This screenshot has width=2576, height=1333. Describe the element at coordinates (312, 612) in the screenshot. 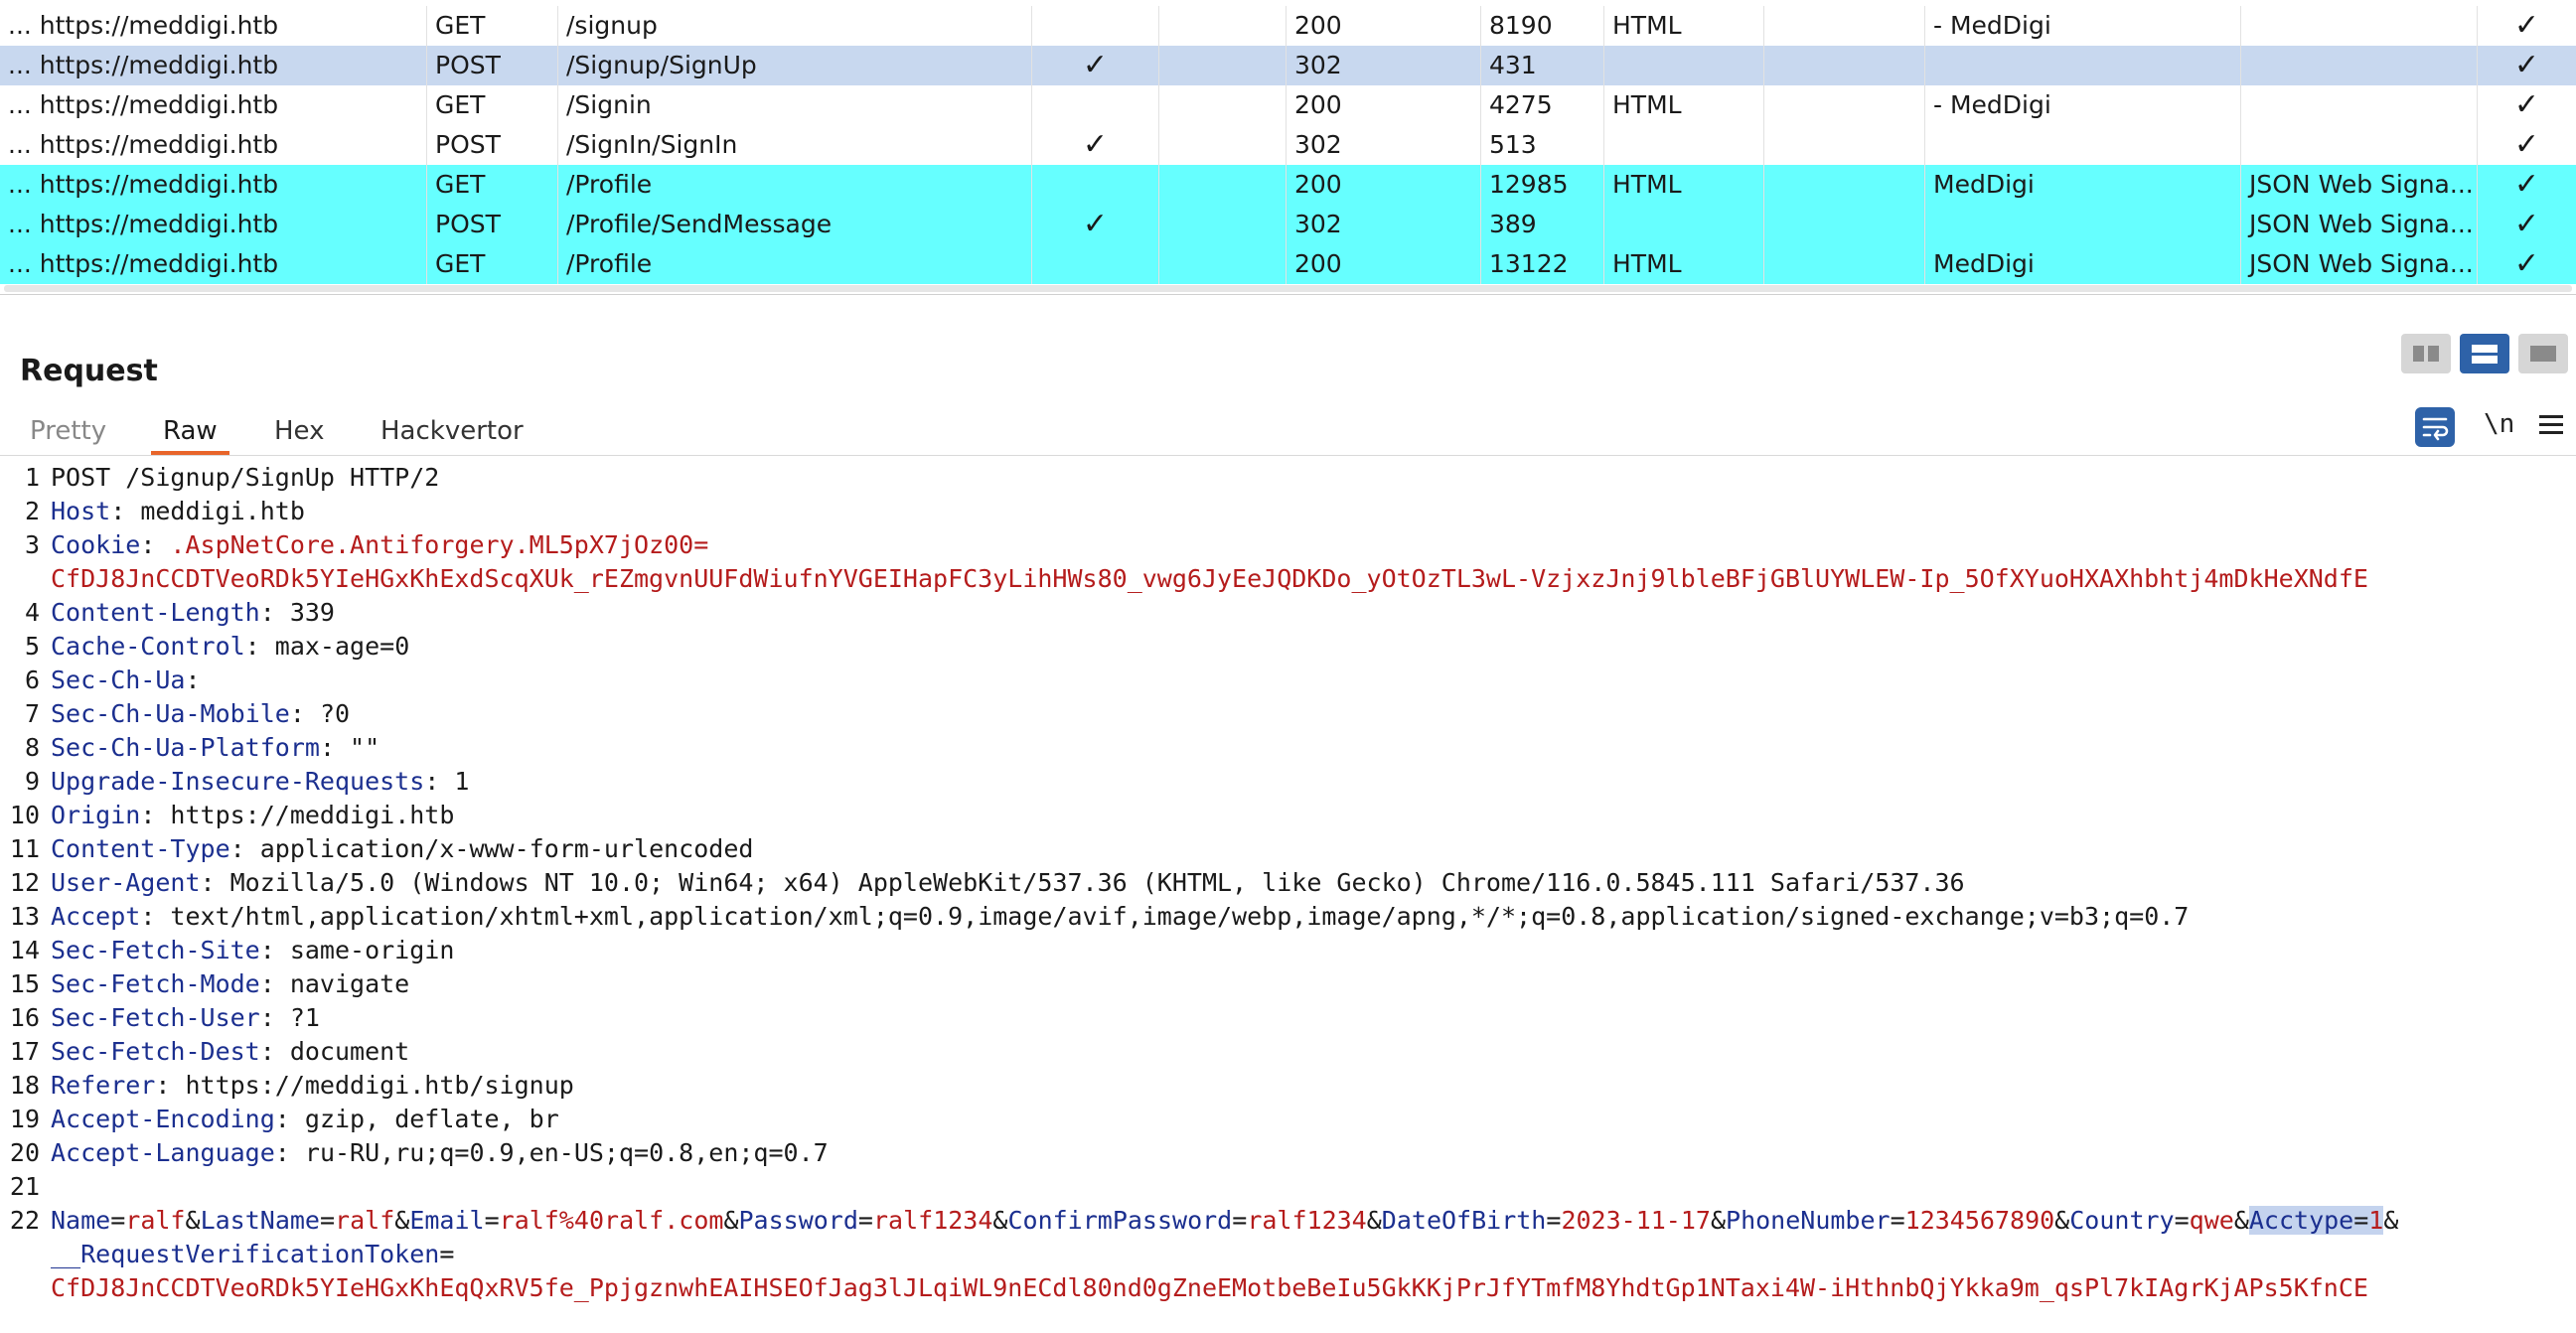

I see `header-value: 339` at that location.